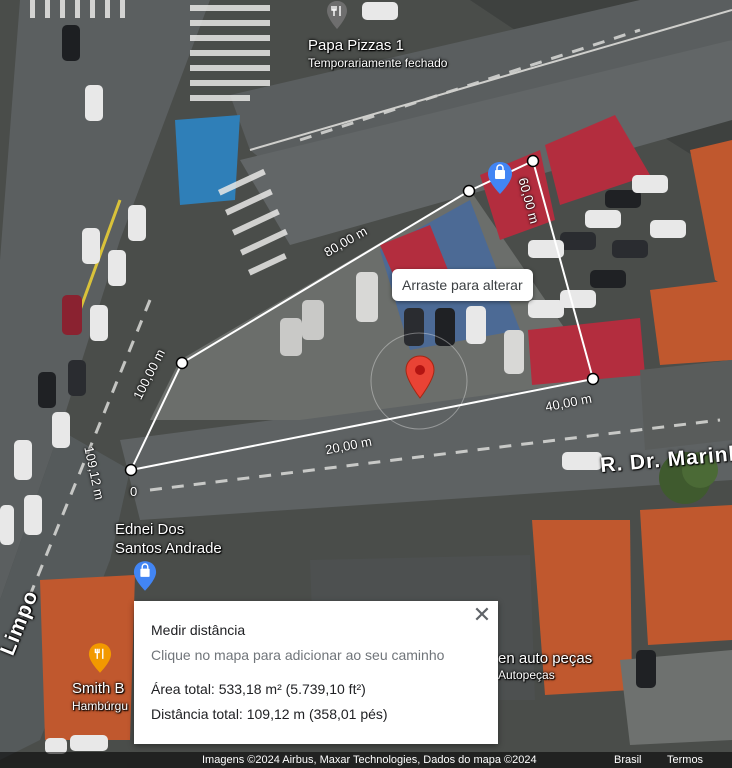 This screenshot has height=768, width=732. What do you see at coordinates (545, 659) in the screenshot?
I see `place-label-autopecas: en auto peças` at bounding box center [545, 659].